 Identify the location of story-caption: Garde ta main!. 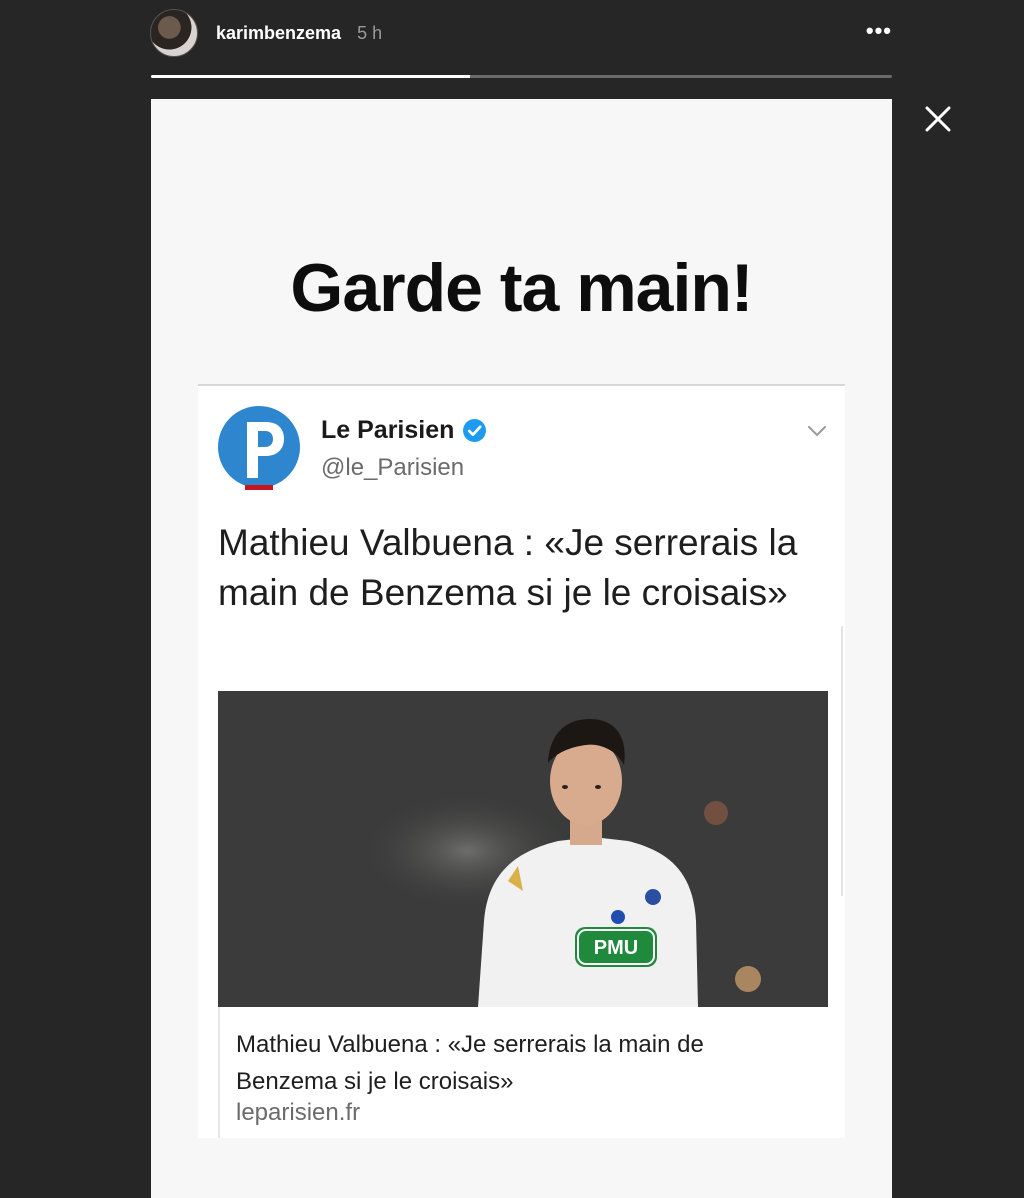
(521, 288).